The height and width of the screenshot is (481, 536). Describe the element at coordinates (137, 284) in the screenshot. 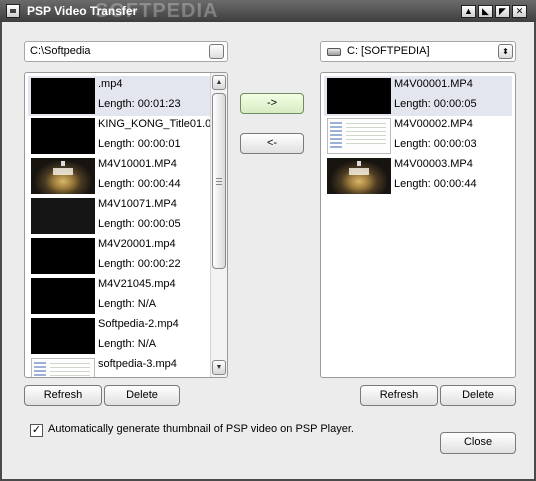

I see `video-filename: M4V21045.mp4` at that location.